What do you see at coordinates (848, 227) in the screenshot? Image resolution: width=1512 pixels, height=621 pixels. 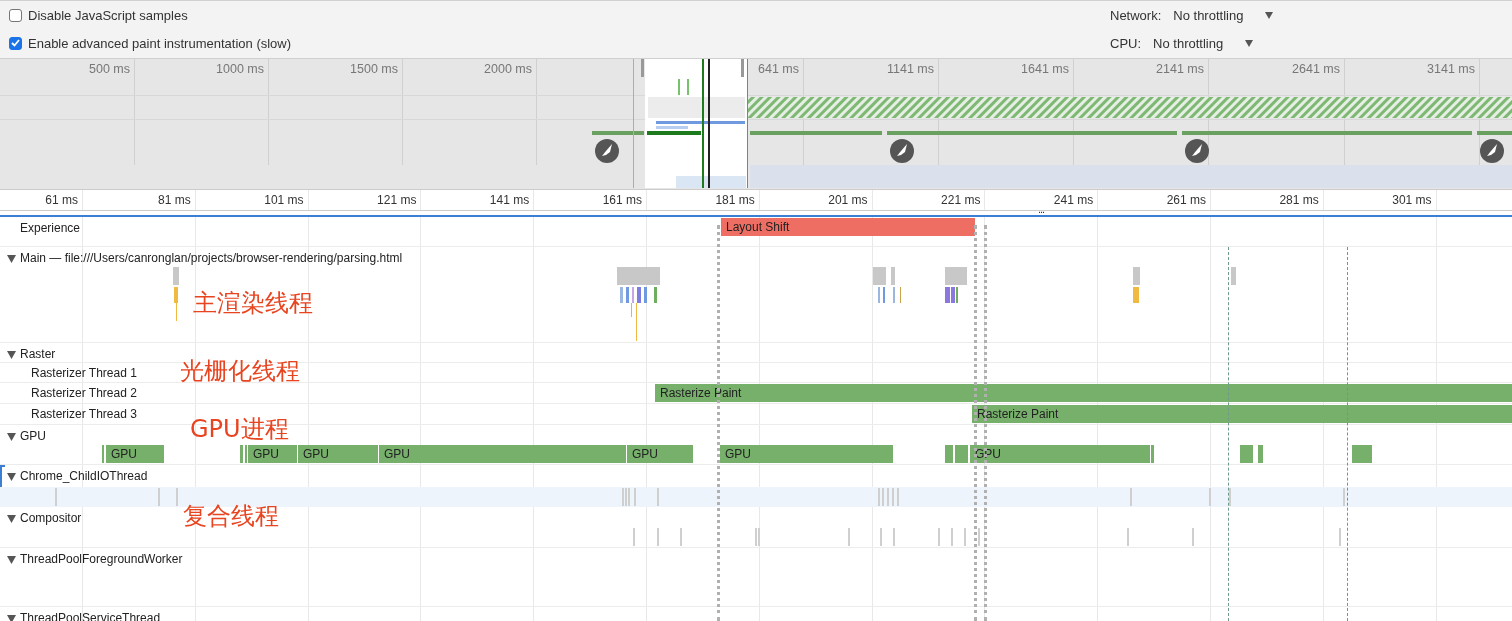 I see `event-bar: Layout Shift` at bounding box center [848, 227].